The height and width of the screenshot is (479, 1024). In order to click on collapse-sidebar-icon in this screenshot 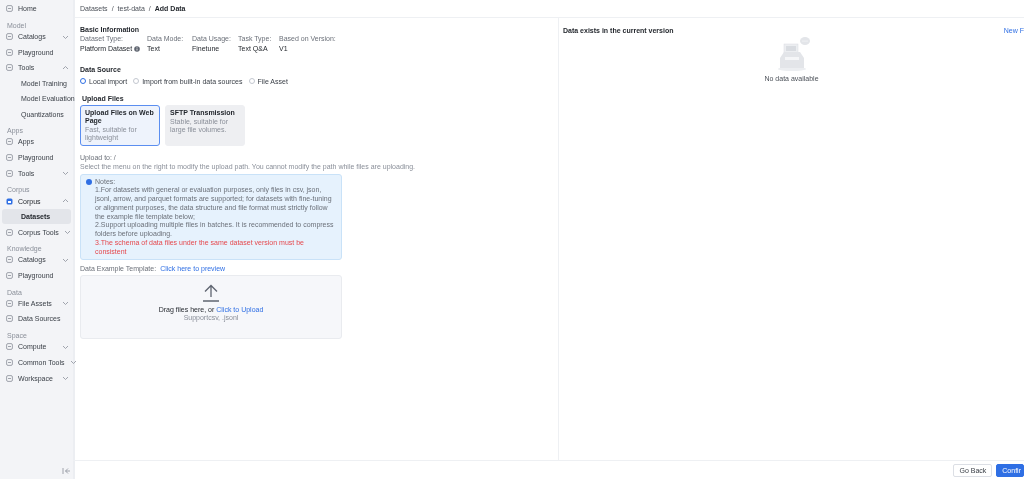, I will do `click(66, 471)`.